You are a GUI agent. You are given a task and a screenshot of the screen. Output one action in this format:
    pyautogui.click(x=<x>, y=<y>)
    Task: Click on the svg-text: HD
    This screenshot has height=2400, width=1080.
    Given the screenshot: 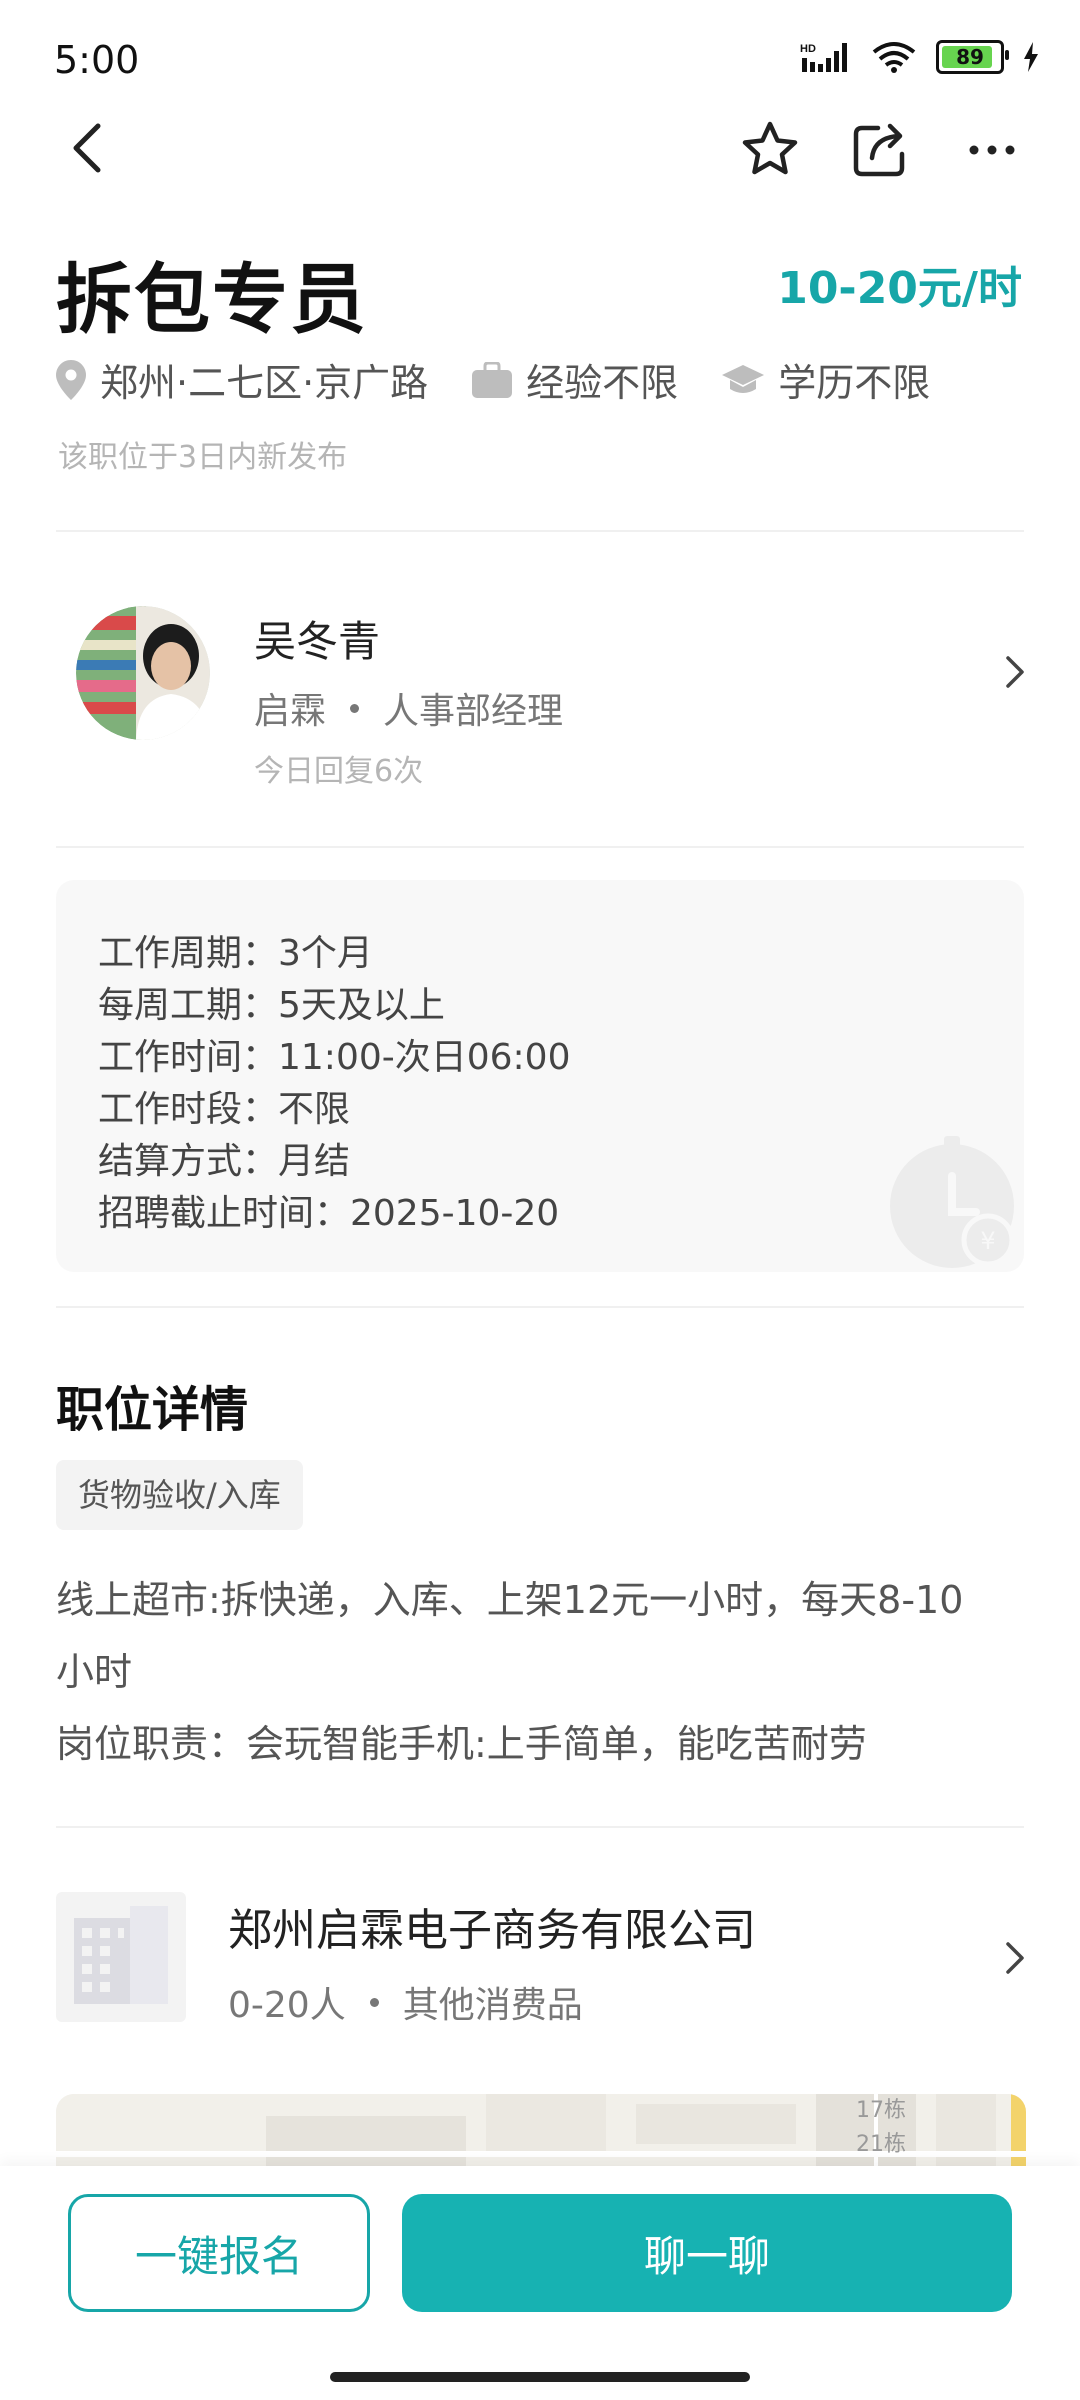 What is the action you would take?
    pyautogui.click(x=808, y=49)
    